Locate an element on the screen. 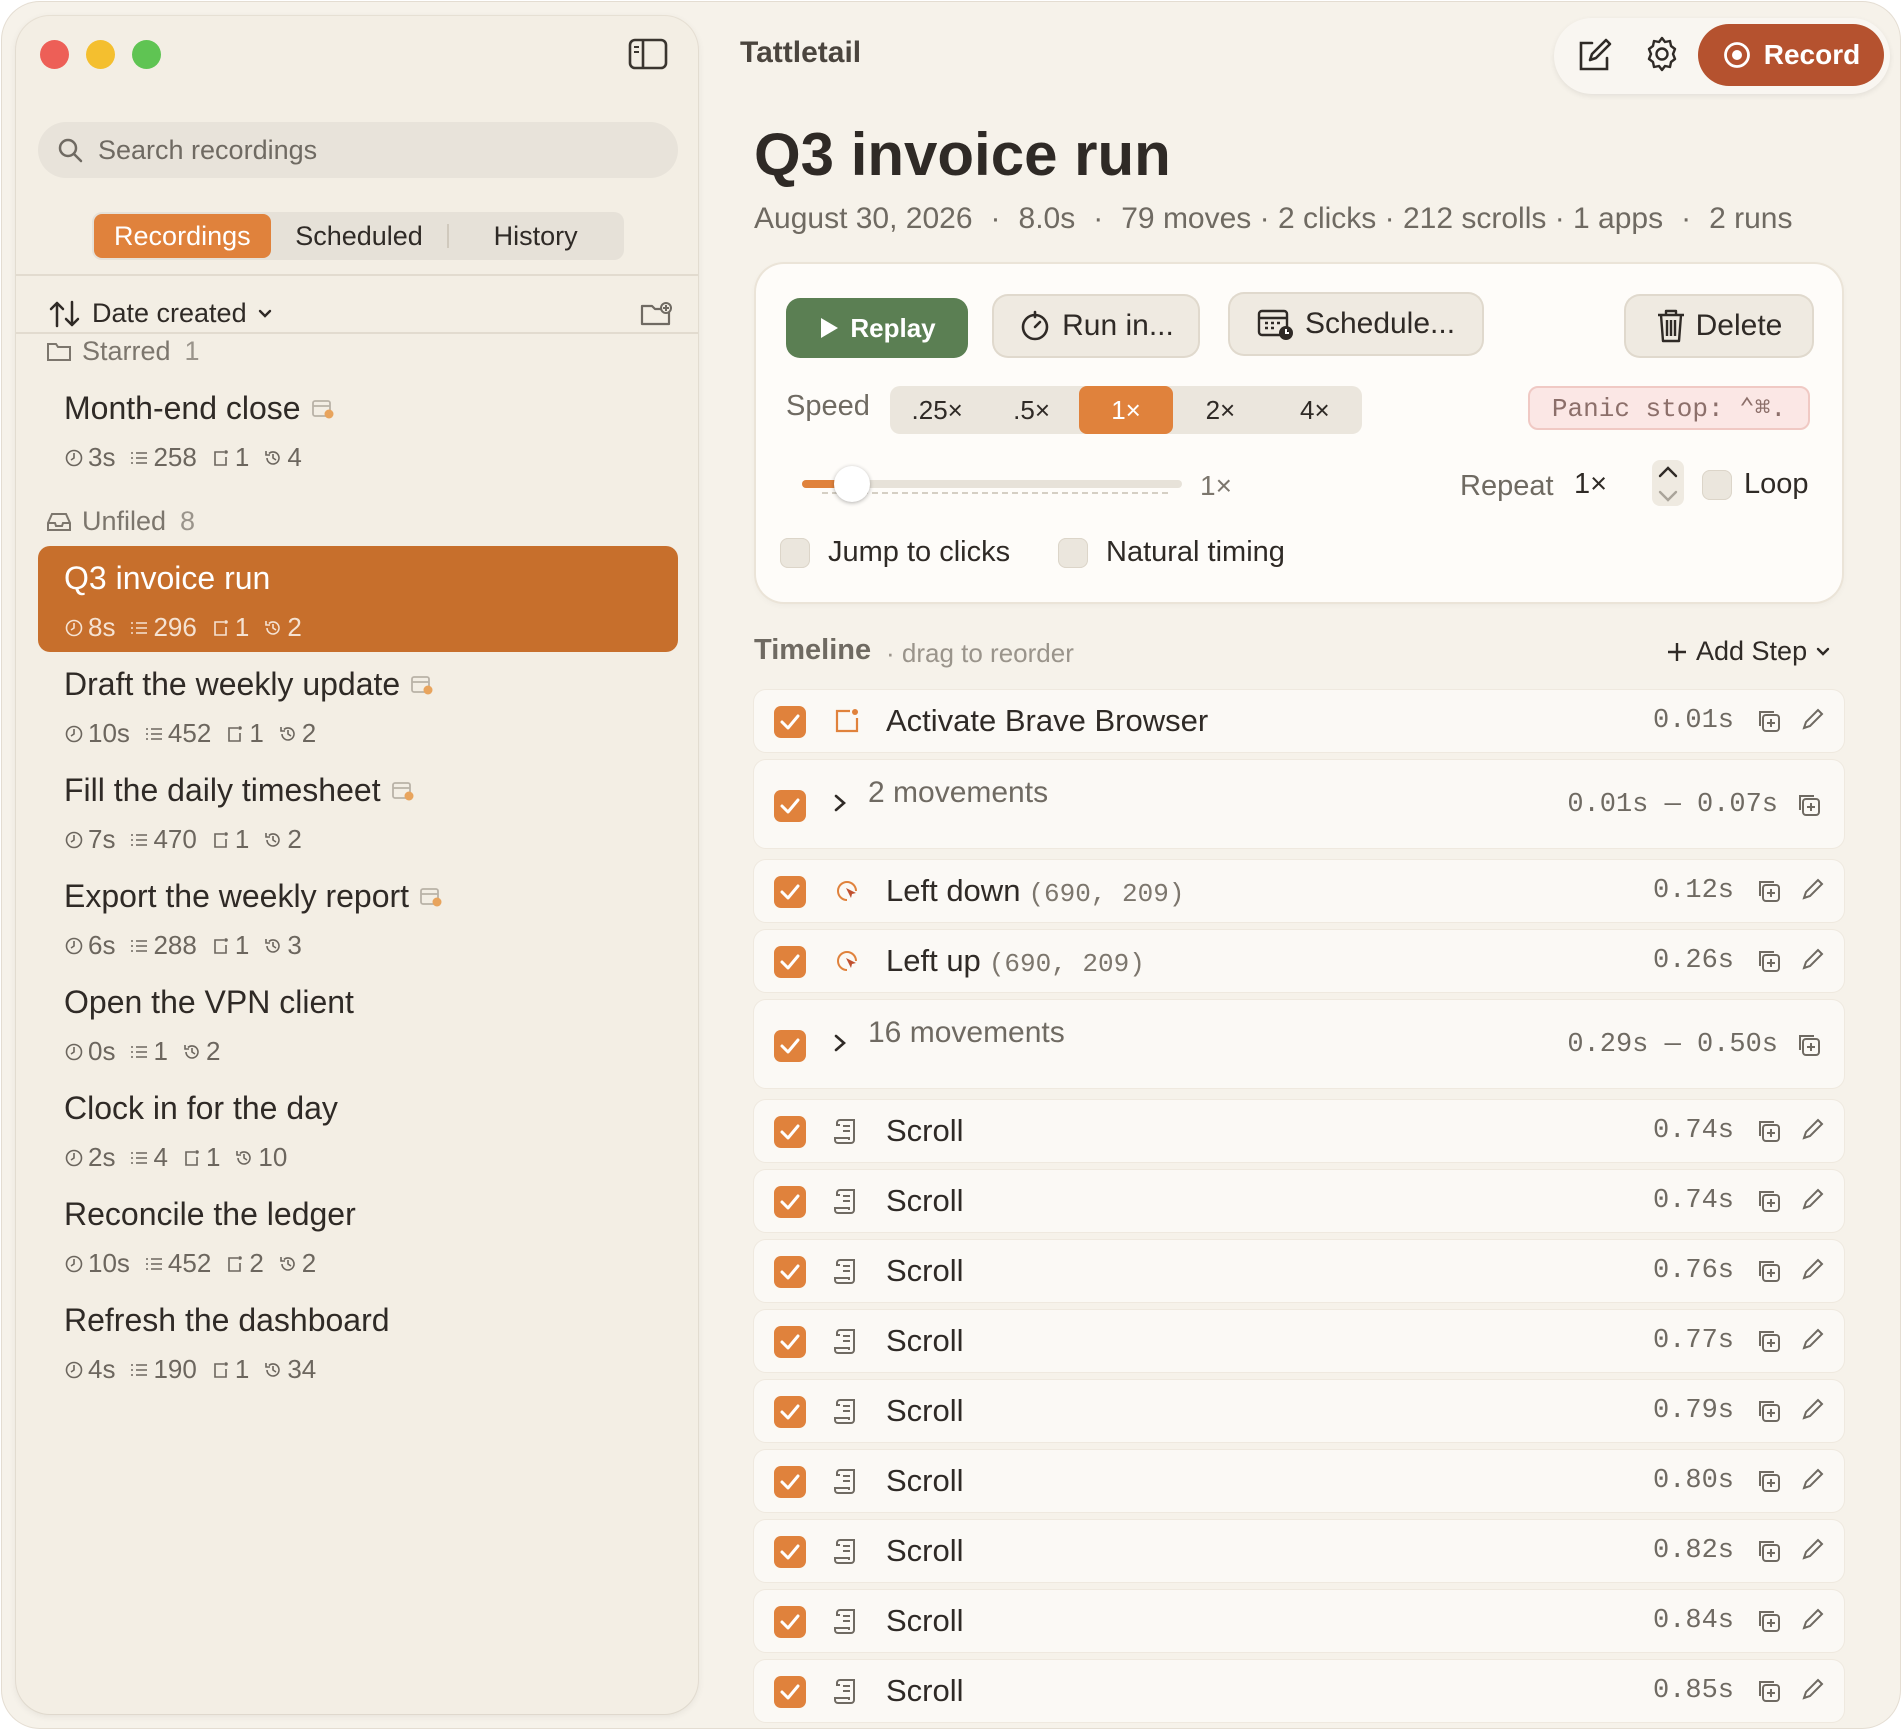 This screenshot has height=1730, width=1902. tab-history: History is located at coordinates (535, 236).